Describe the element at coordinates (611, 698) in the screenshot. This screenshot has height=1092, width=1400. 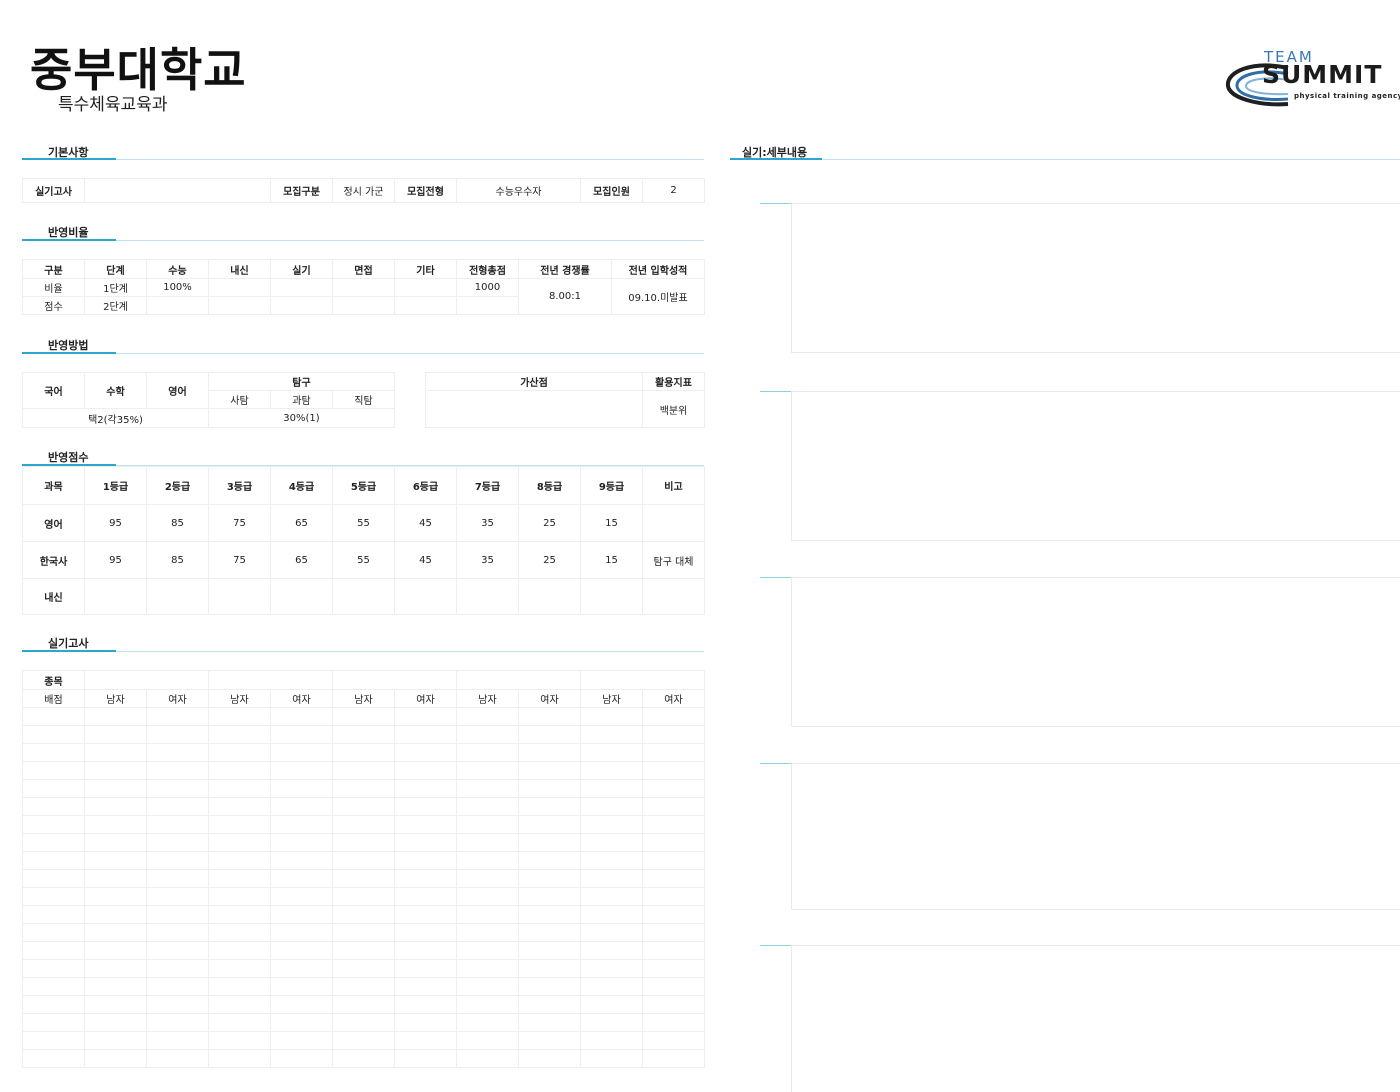
I see `gender-cell: 남자` at that location.